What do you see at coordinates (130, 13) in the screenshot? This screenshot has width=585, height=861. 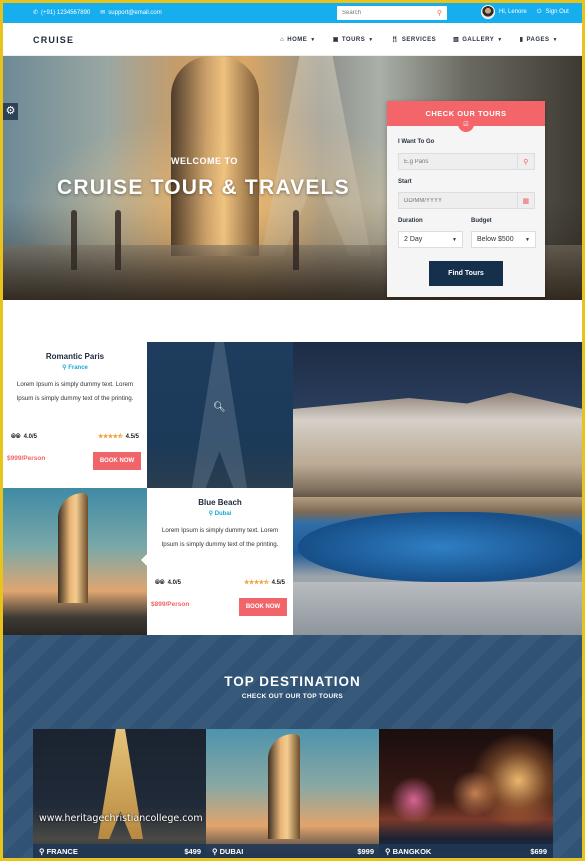 I see `email: ✉ support@email.com` at bounding box center [130, 13].